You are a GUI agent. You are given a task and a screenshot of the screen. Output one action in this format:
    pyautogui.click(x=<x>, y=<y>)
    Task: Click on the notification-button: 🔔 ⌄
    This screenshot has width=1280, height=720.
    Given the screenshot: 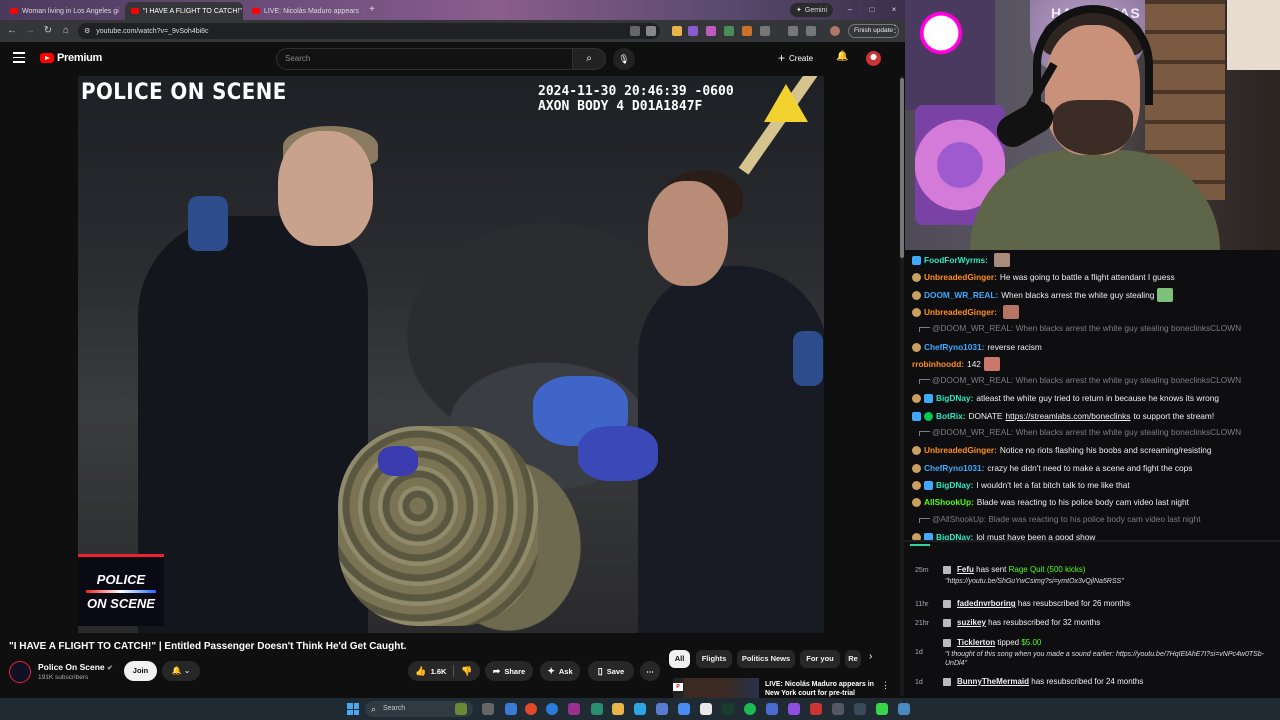 What is the action you would take?
    pyautogui.click(x=181, y=671)
    